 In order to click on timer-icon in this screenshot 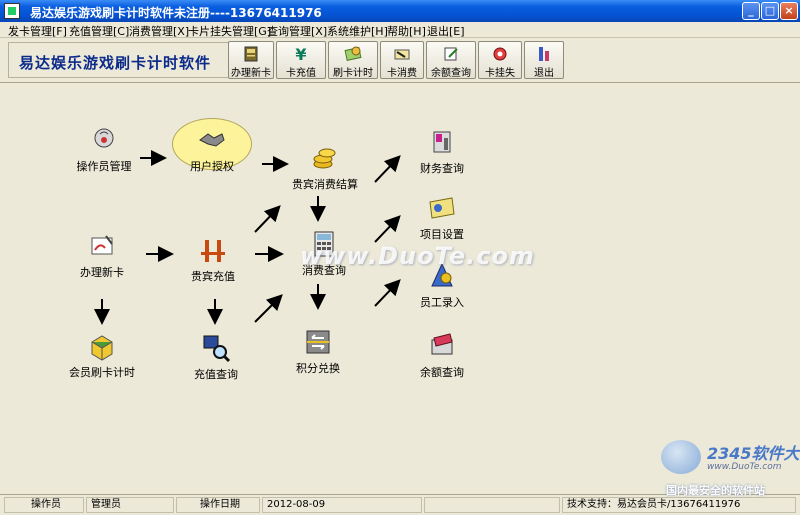, I will do `click(353, 53)`.